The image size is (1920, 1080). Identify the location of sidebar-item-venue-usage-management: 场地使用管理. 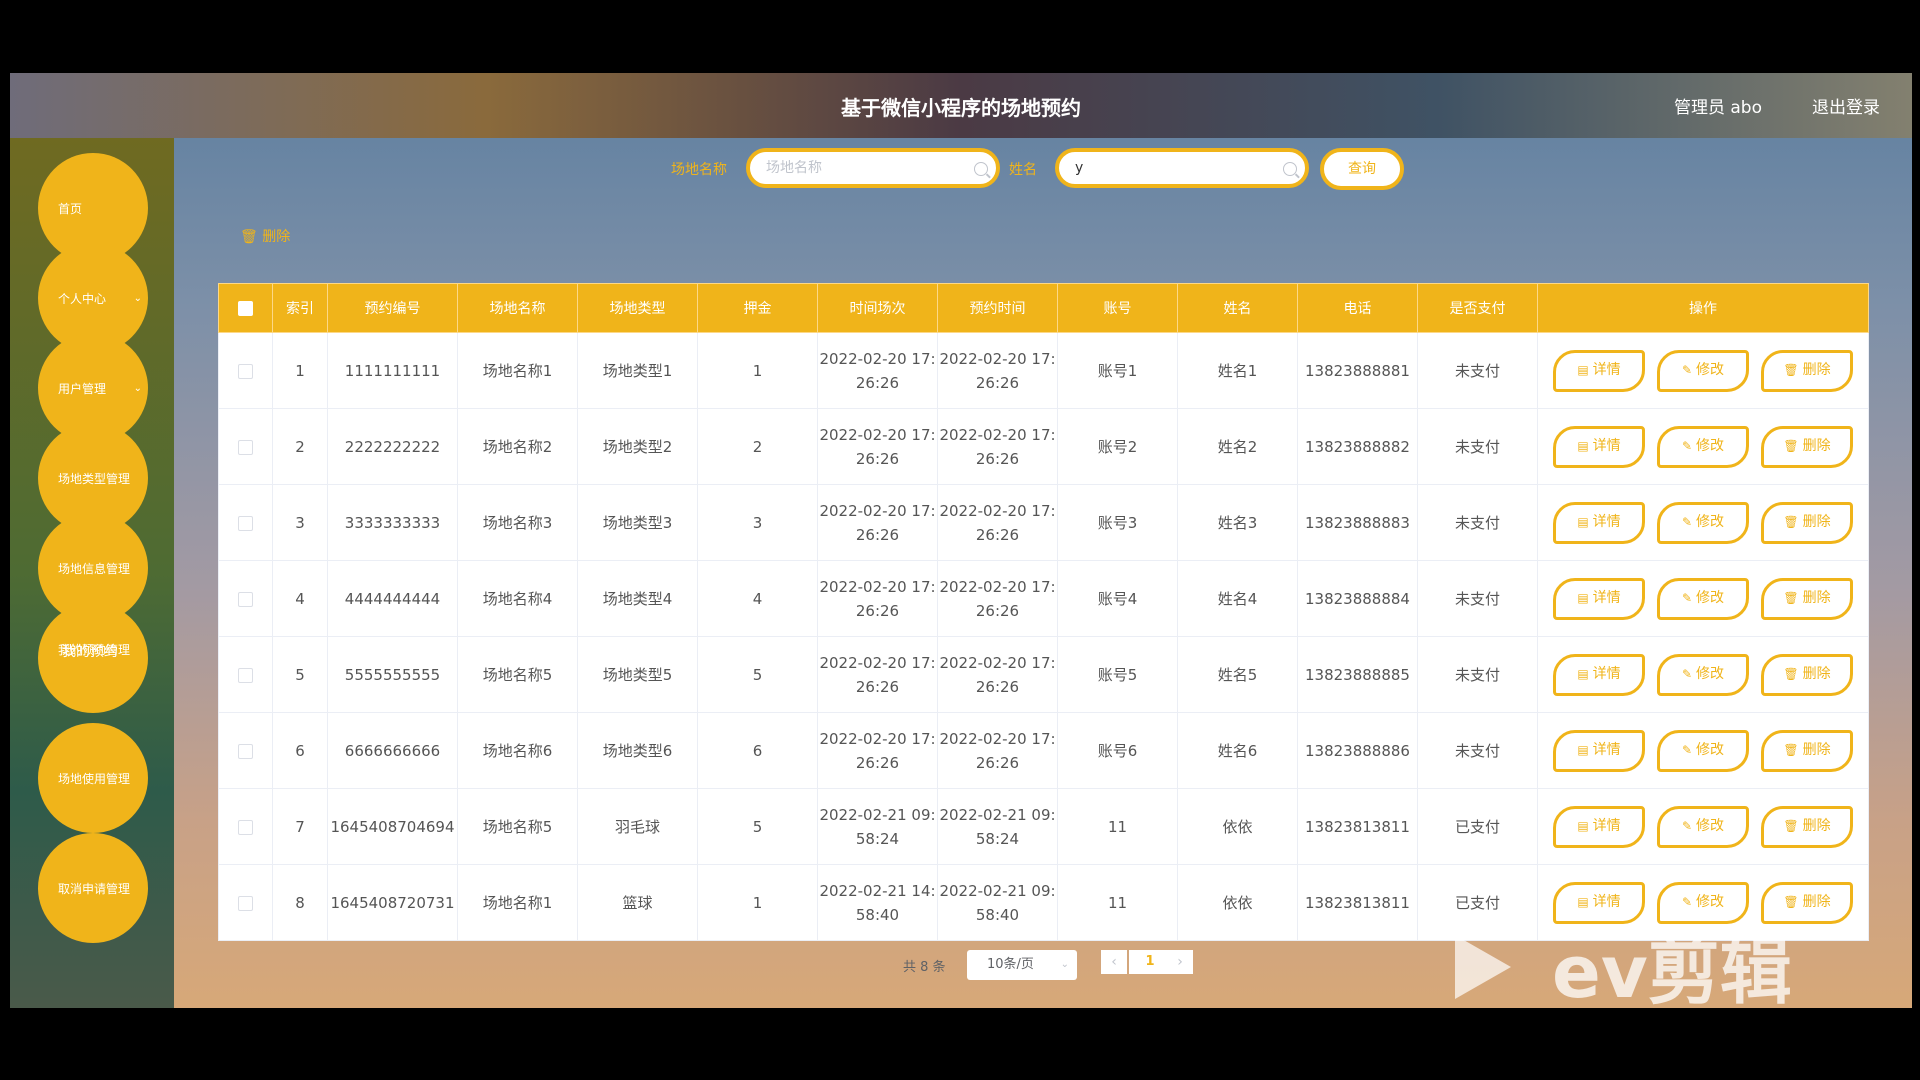
(93, 778).